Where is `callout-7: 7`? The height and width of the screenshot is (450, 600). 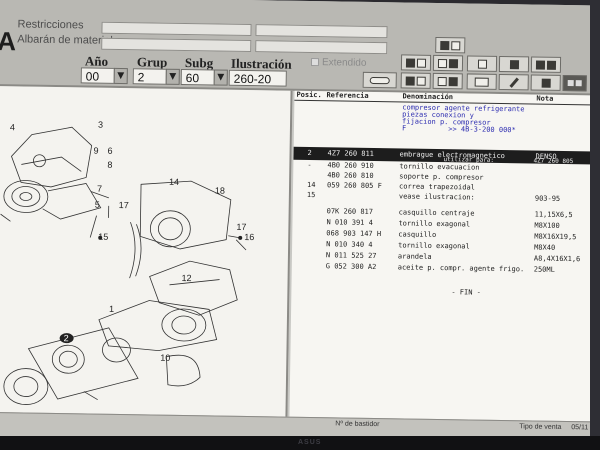
callout-7: 7 is located at coordinates (99, 189).